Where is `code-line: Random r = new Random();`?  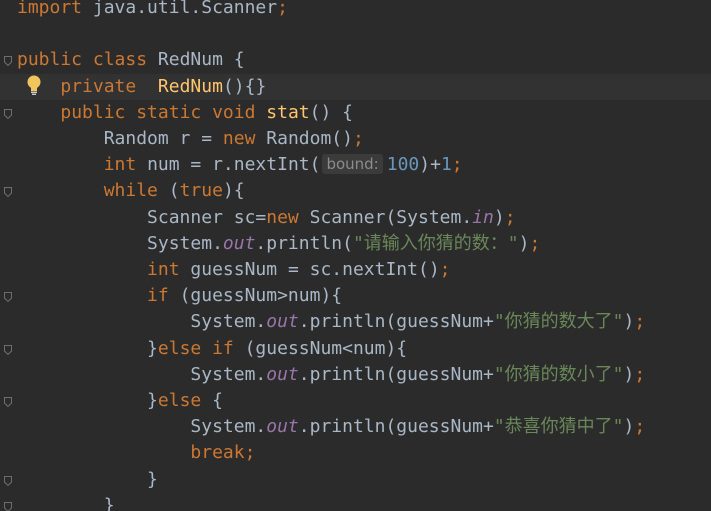 code-line: Random r = new Random(); is located at coordinates (355, 139).